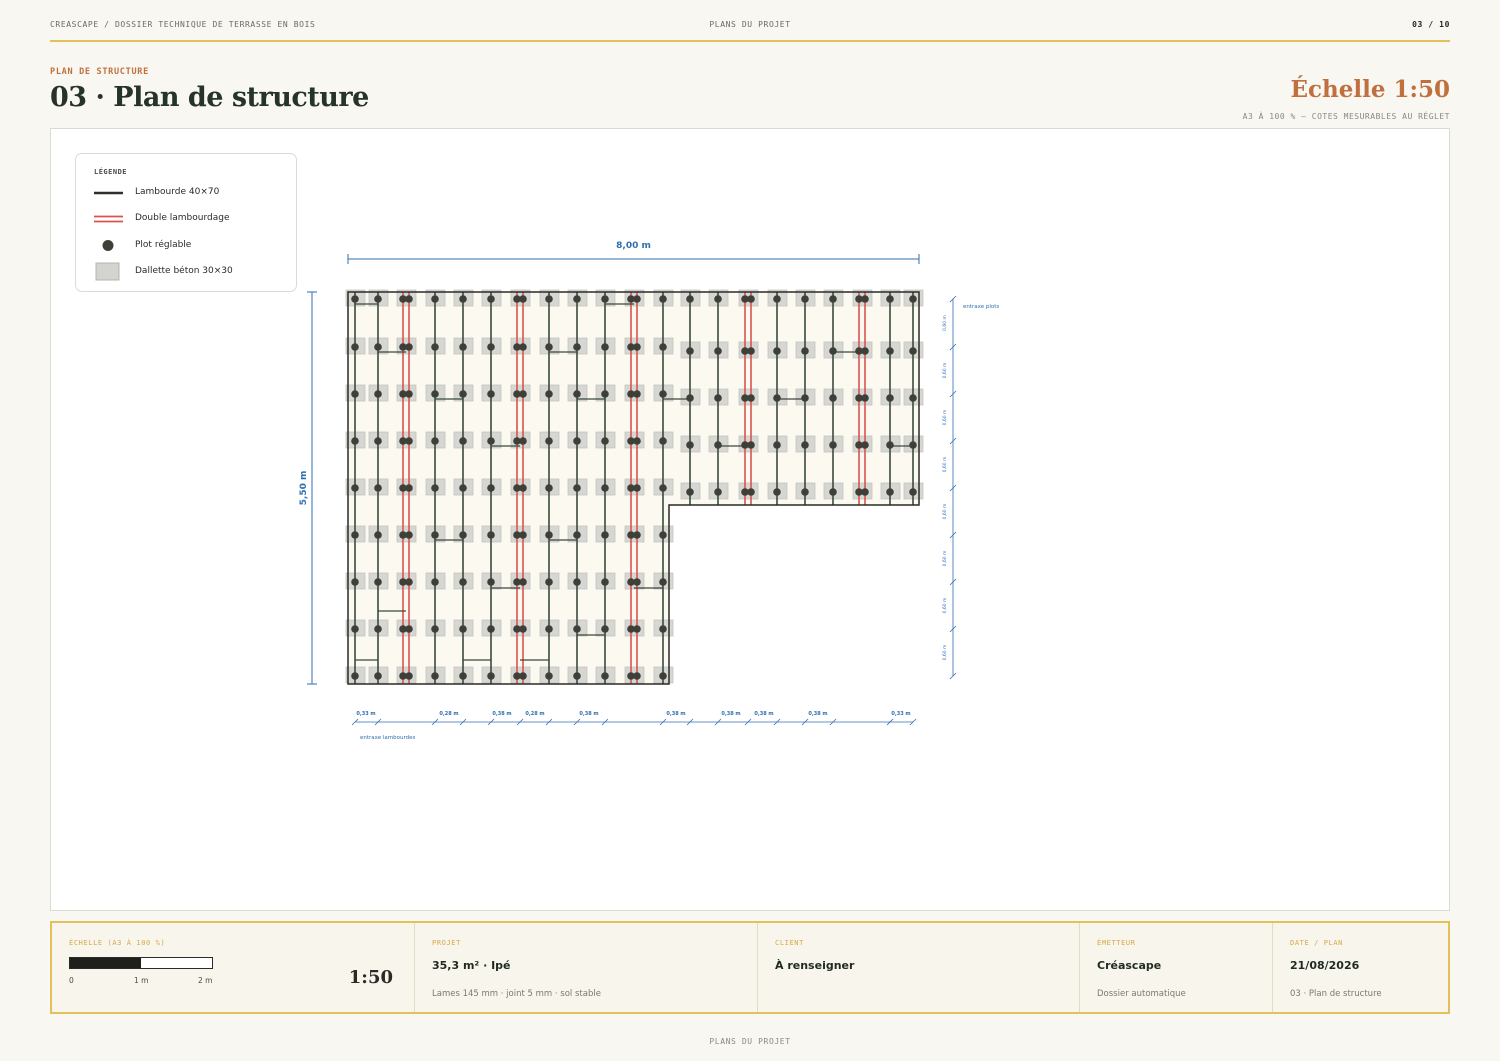 Image resolution: width=1500 pixels, height=1061 pixels. What do you see at coordinates (205, 980) in the screenshot?
I see `scale-tick: 2 m` at bounding box center [205, 980].